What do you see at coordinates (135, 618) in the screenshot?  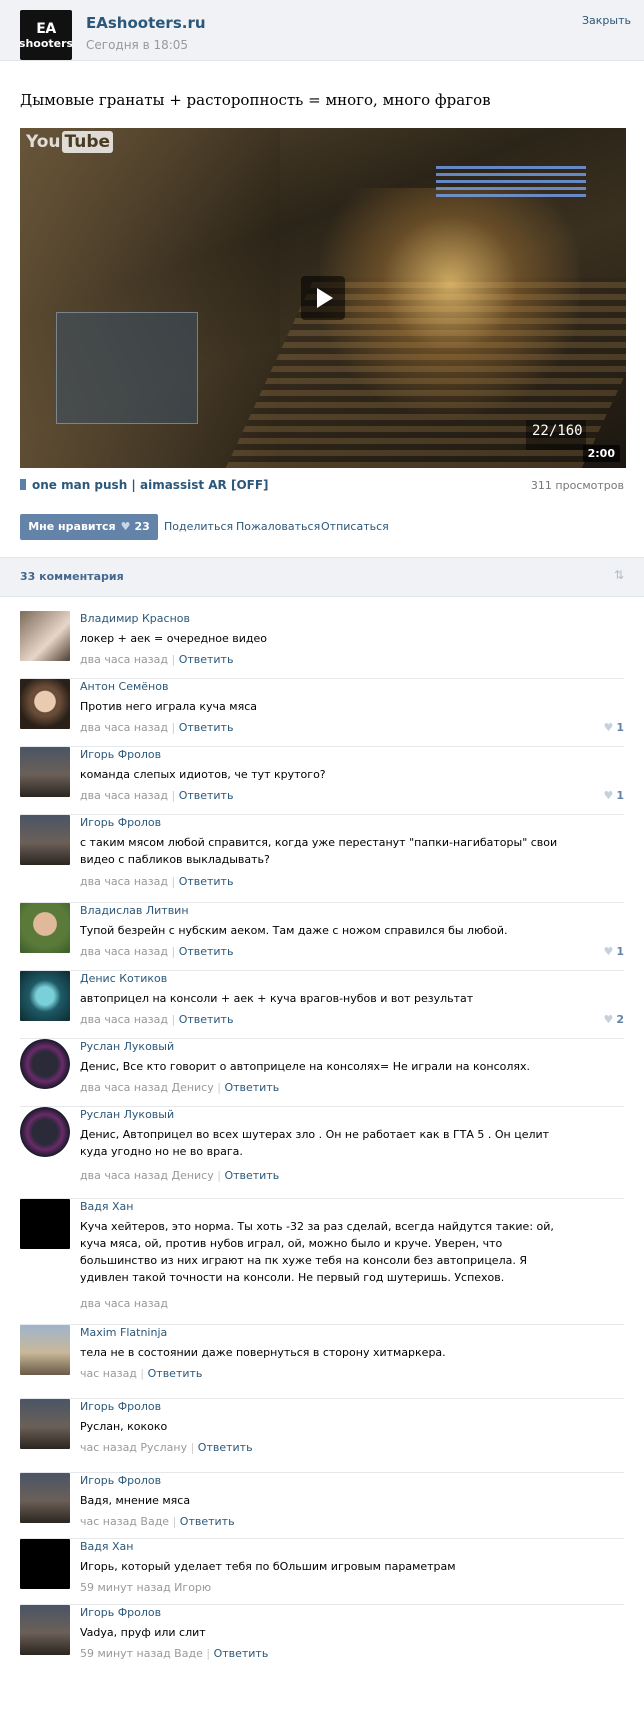 I see `comment-author-link: Владимир Краснов` at bounding box center [135, 618].